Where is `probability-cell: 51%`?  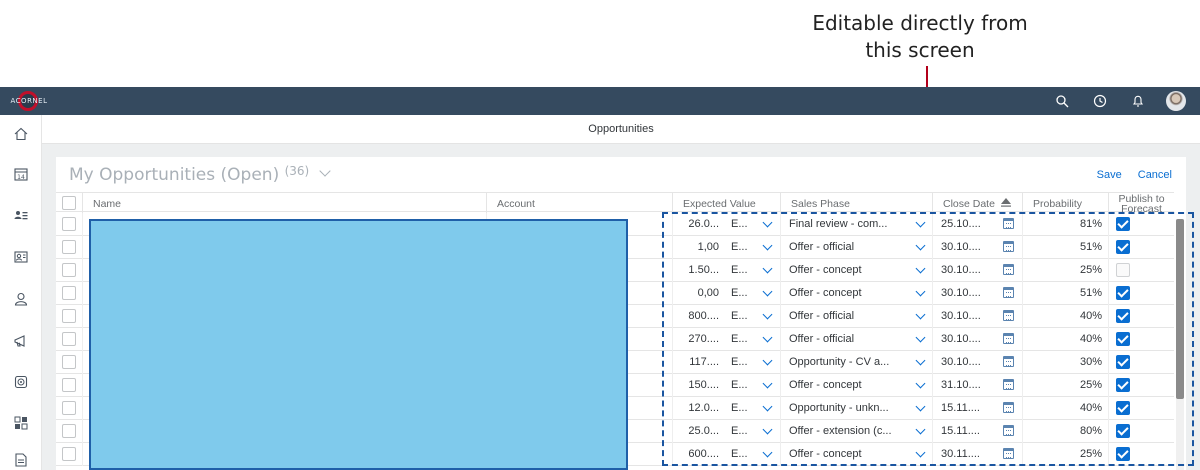
probability-cell: 51% is located at coordinates (1065, 247).